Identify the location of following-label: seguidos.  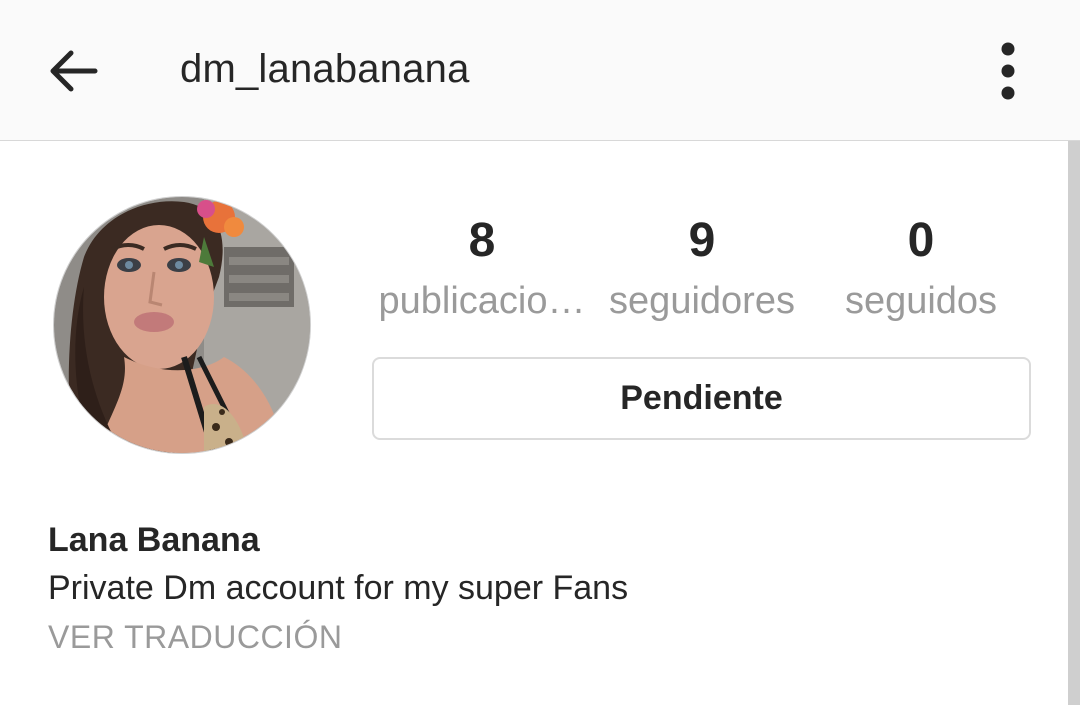
(921, 301).